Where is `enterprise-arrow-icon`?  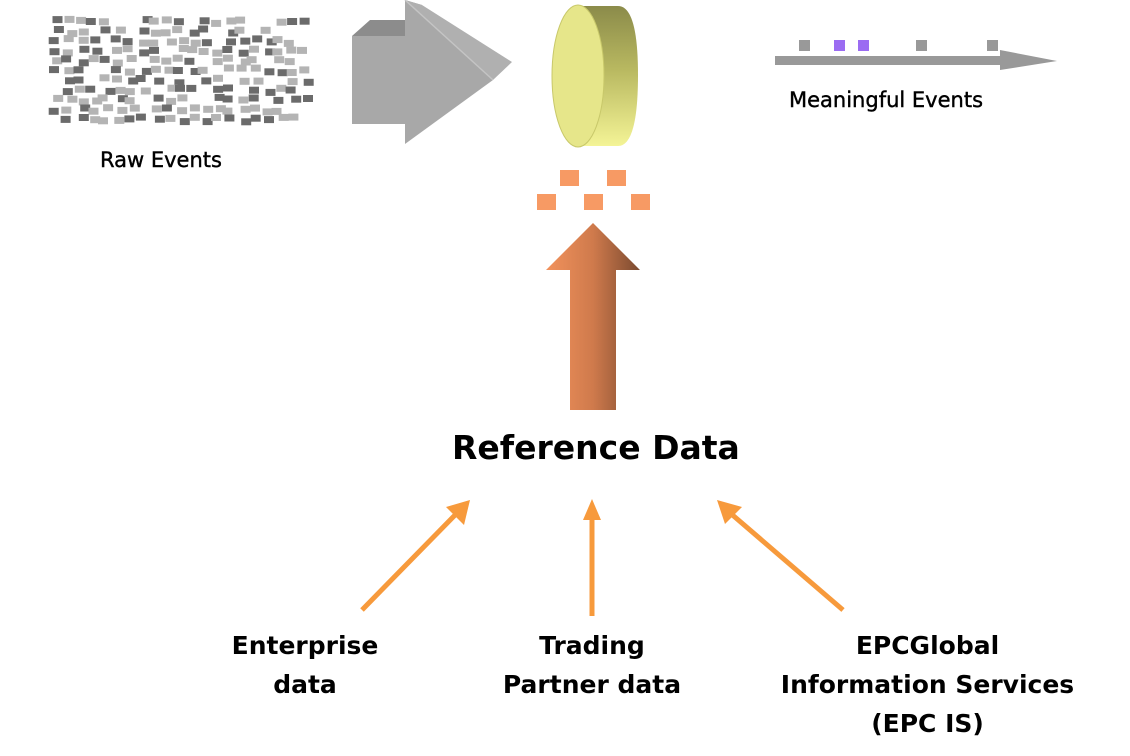
enterprise-arrow-icon is located at coordinates (415, 556).